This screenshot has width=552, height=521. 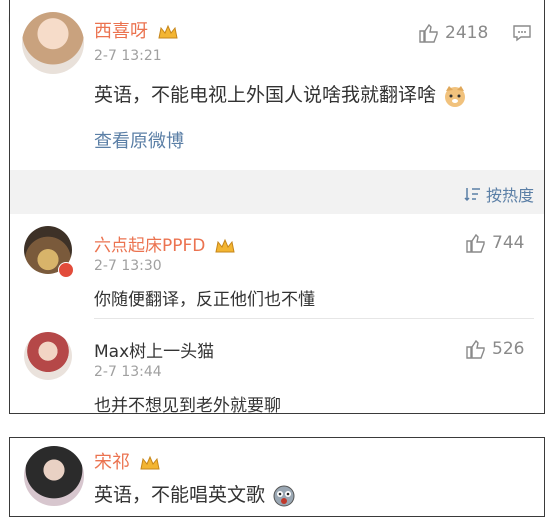 I want to click on like-button: 2418, so click(x=452, y=33).